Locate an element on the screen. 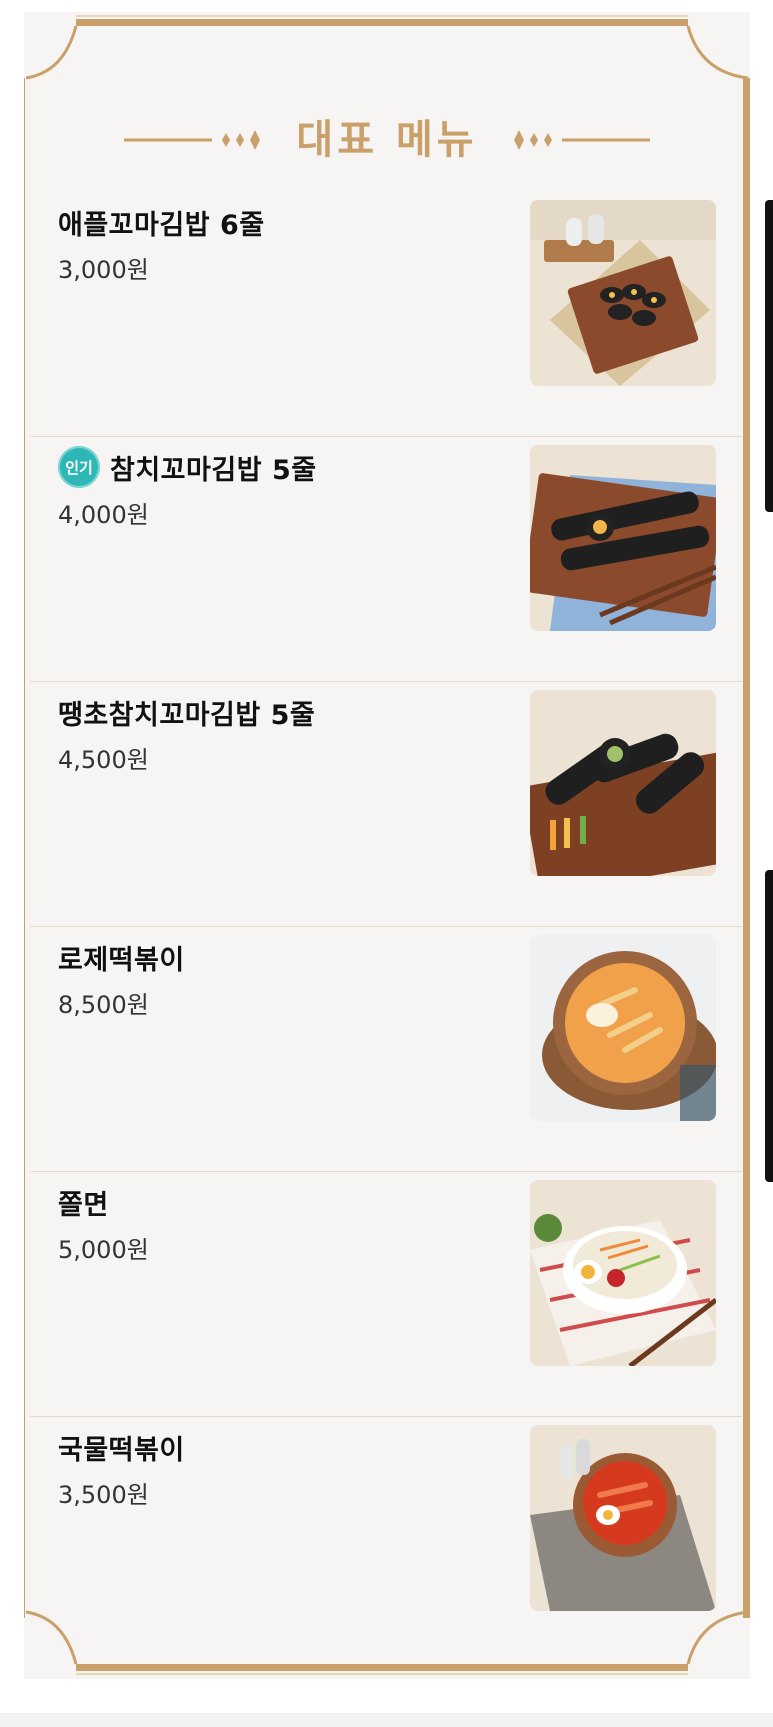  menu-item-price: 3,500원 is located at coordinates (103, 1495).